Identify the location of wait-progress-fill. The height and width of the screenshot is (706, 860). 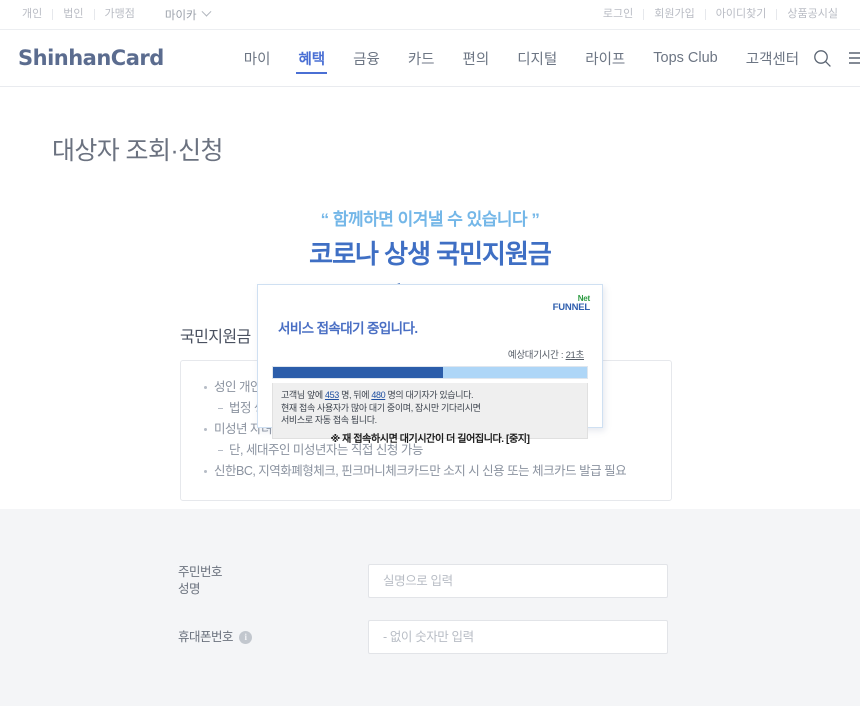
(358, 372).